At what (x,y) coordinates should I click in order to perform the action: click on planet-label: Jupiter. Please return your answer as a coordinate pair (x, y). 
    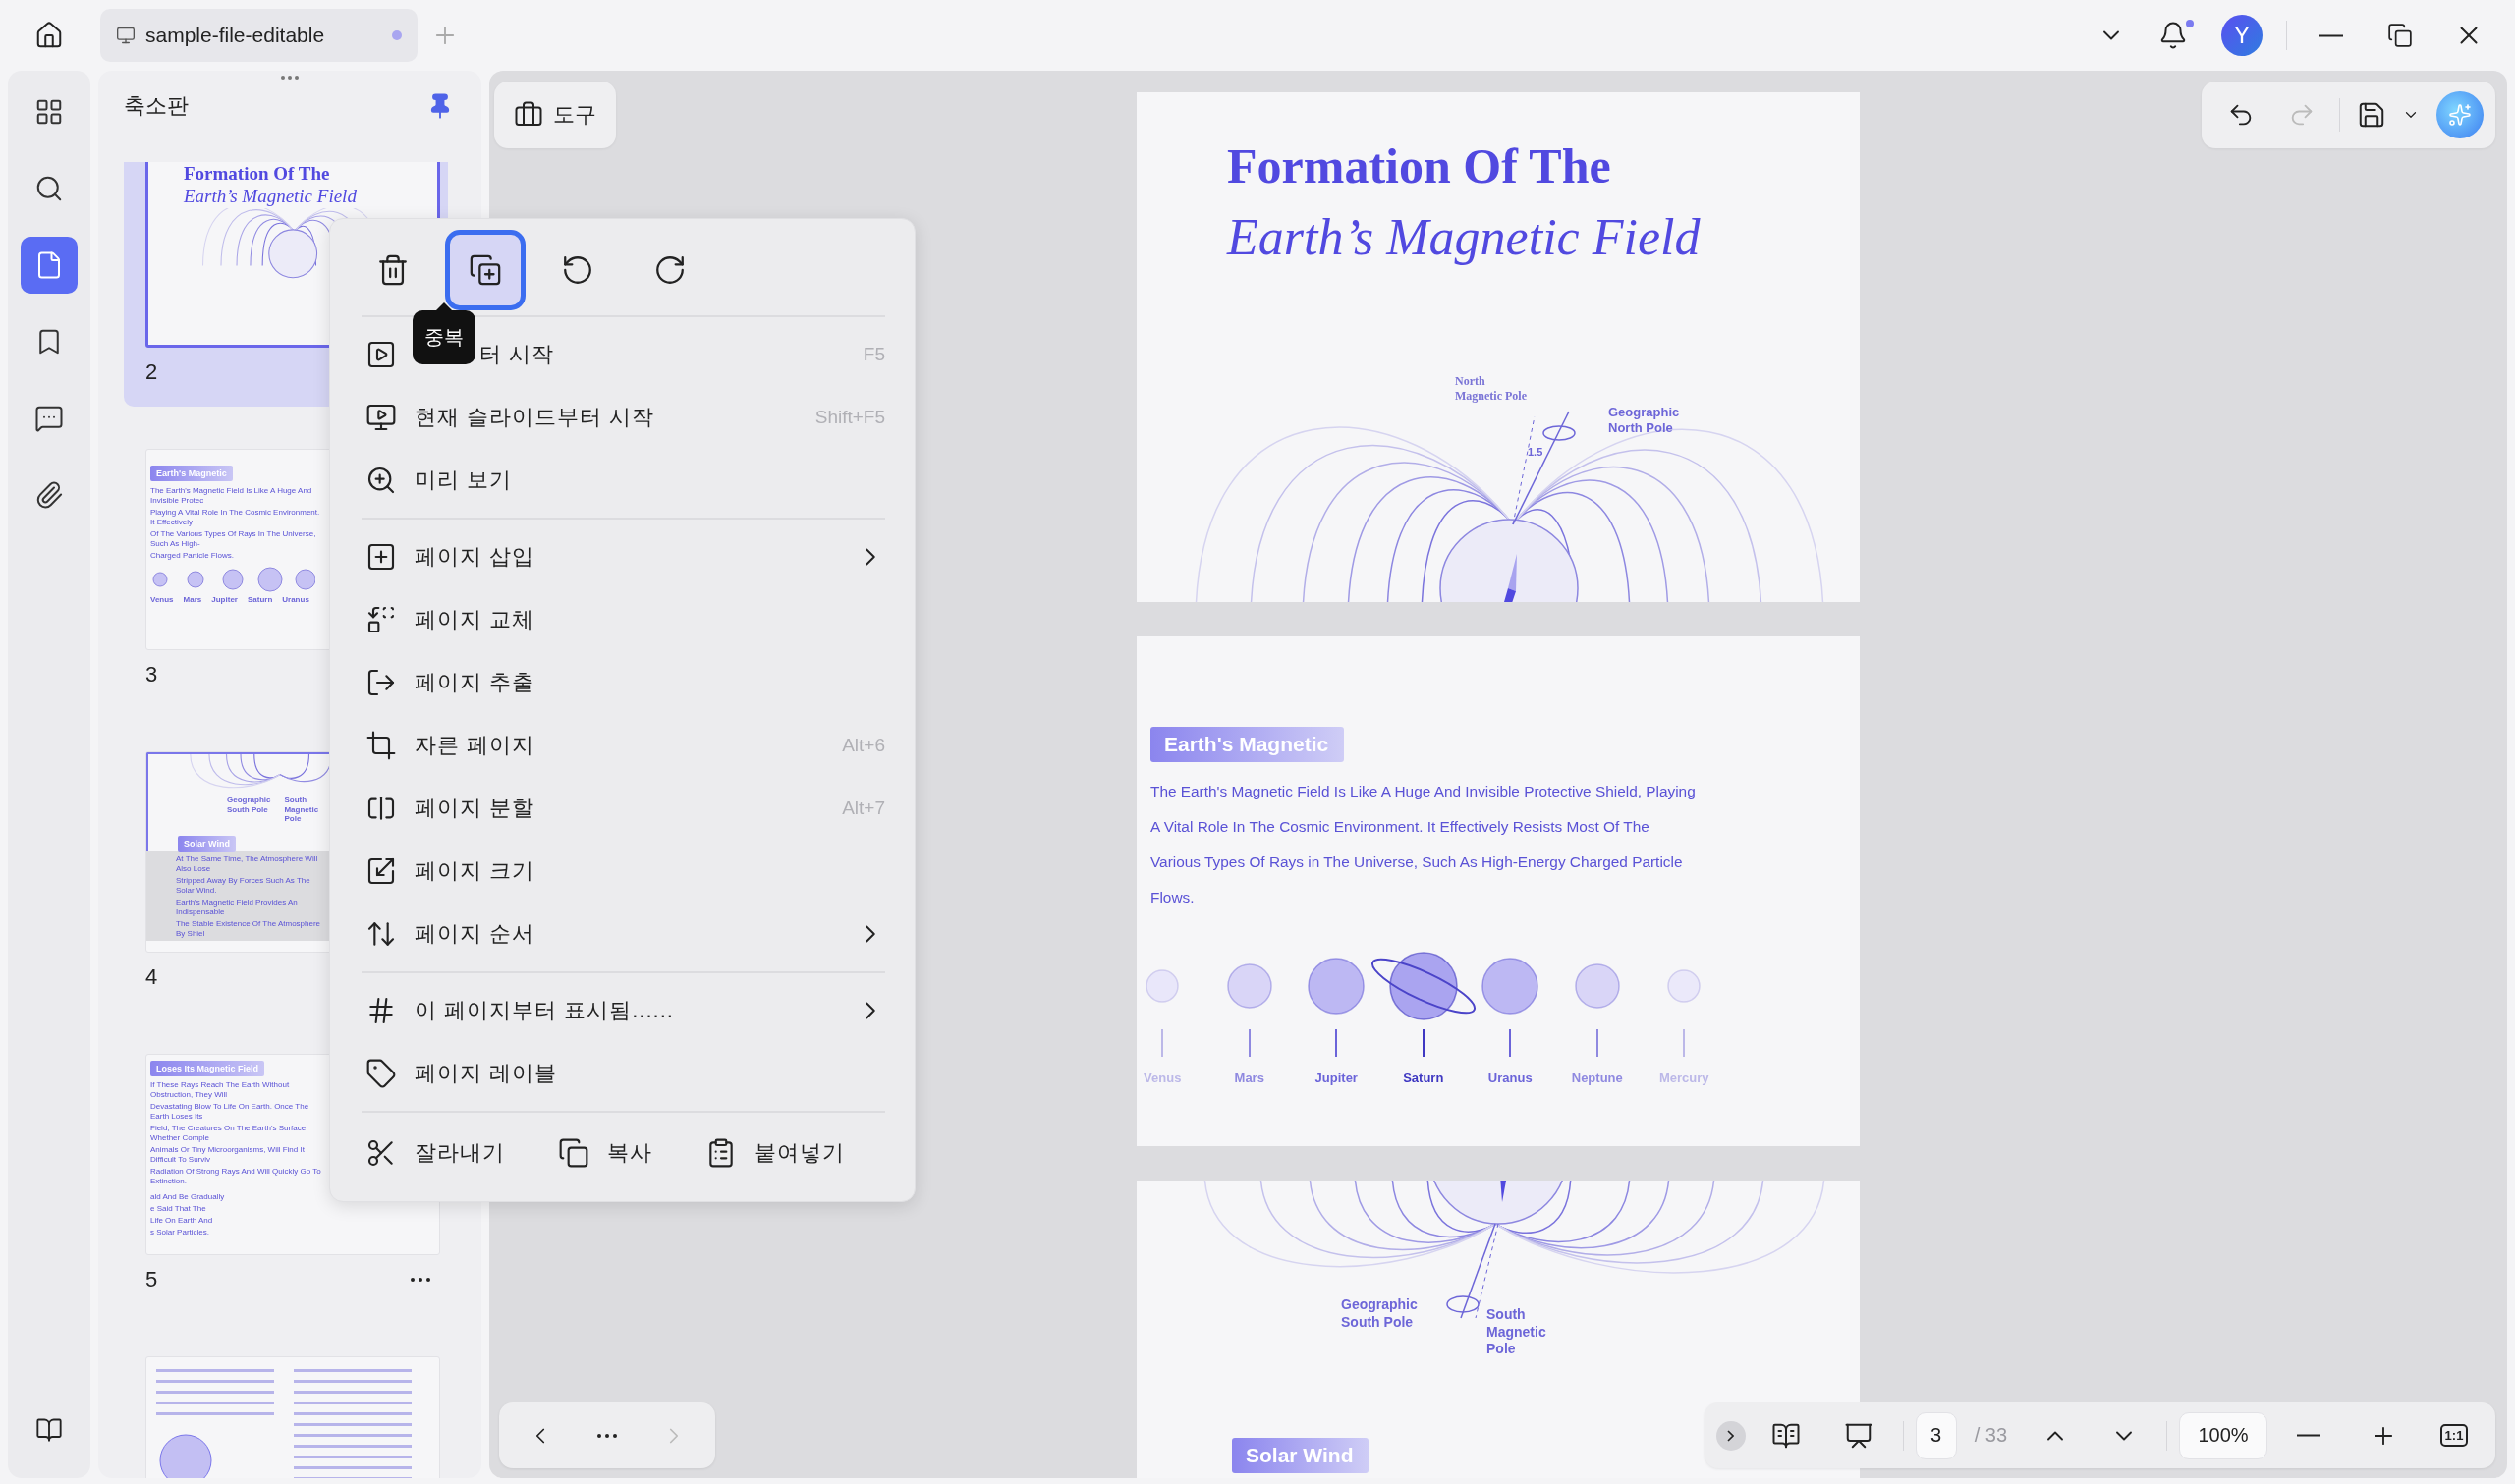
    Looking at the image, I should click on (1336, 1078).